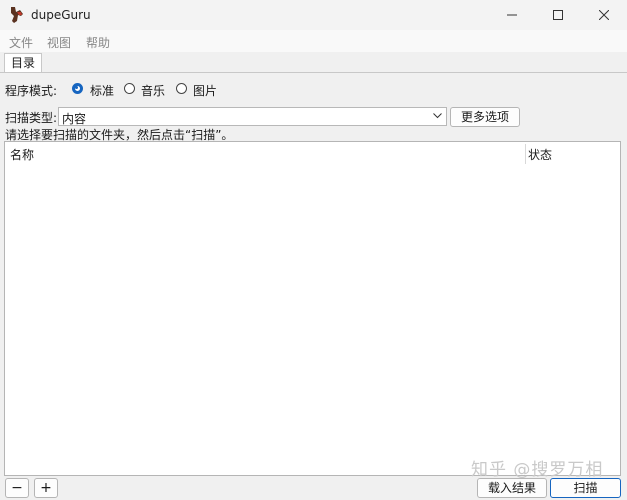 This screenshot has width=627, height=500. What do you see at coordinates (74, 119) in the screenshot?
I see `scan-type-value: 内容` at bounding box center [74, 119].